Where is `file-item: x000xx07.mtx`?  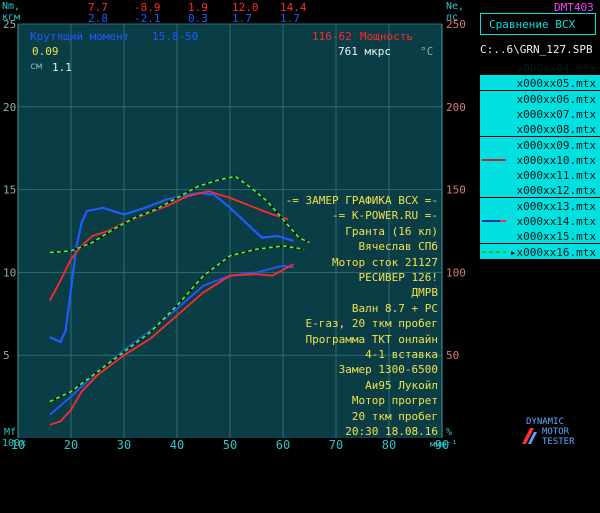 file-item: x000xx07.mtx is located at coordinates (540, 113).